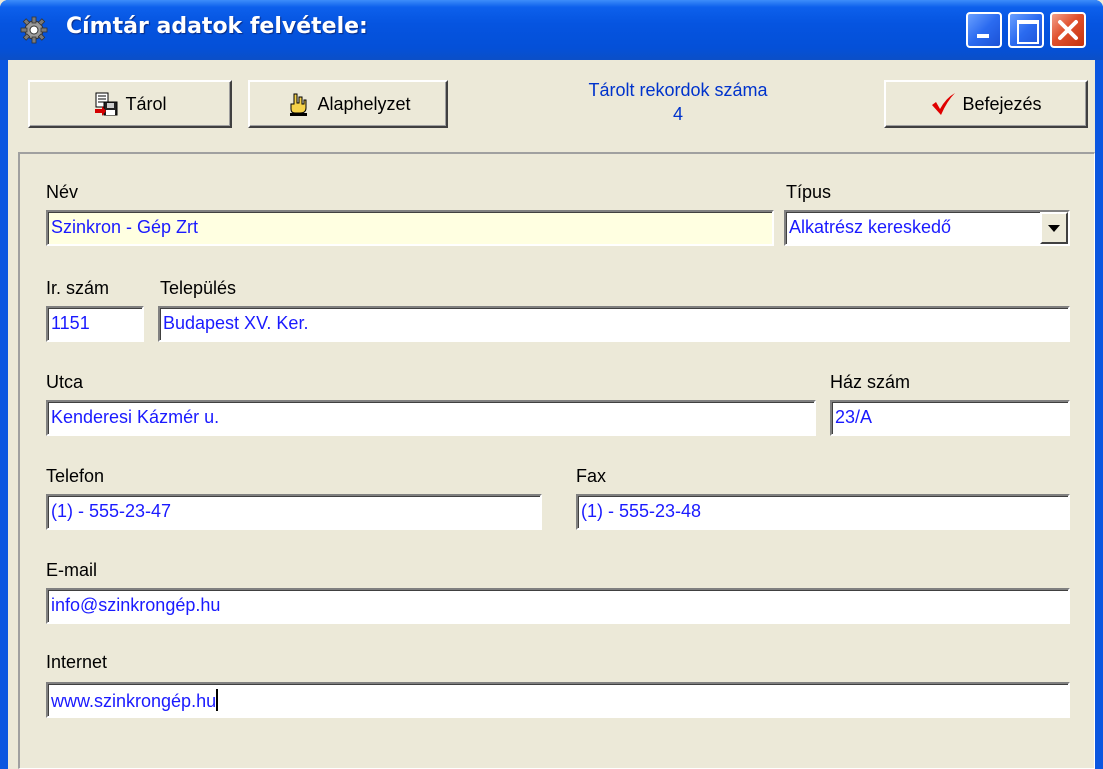 The image size is (1103, 769). I want to click on street-label: Utca, so click(65, 382).